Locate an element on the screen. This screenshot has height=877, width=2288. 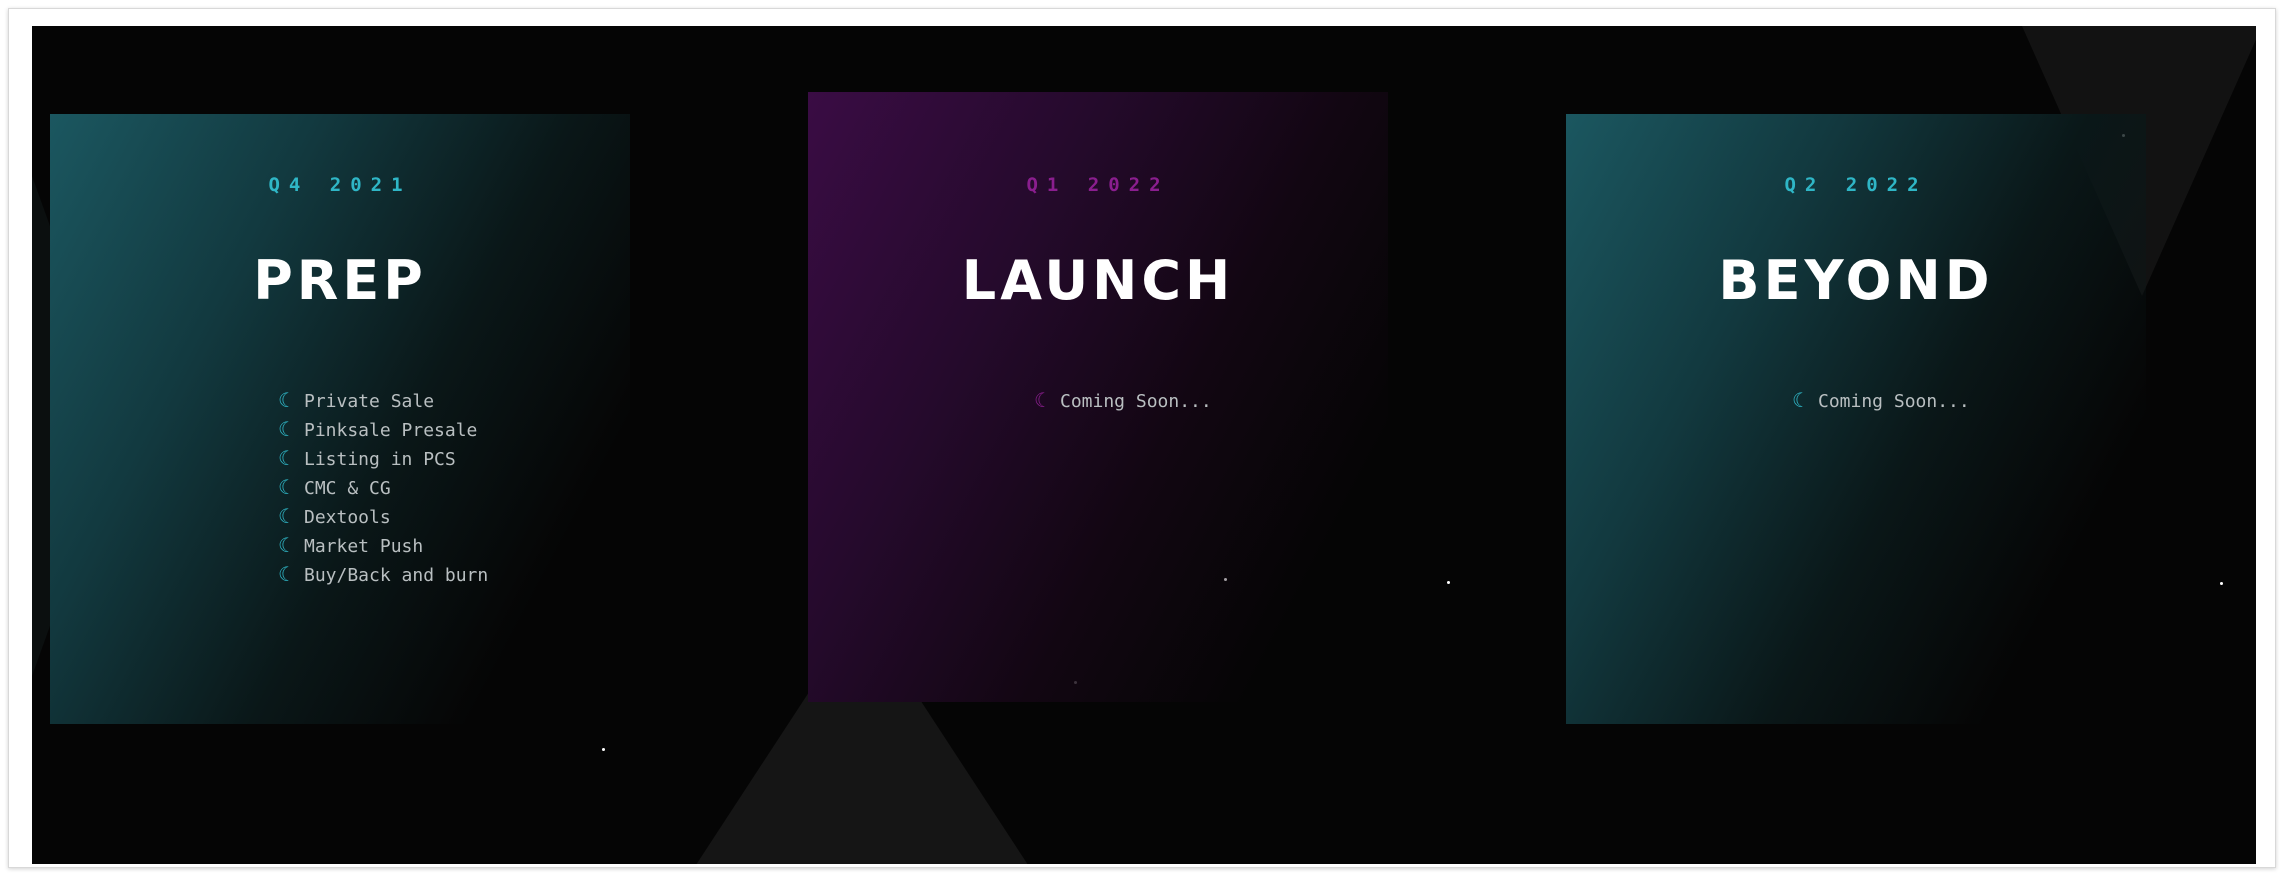
list-item: ☾ Dextools is located at coordinates (383, 516).